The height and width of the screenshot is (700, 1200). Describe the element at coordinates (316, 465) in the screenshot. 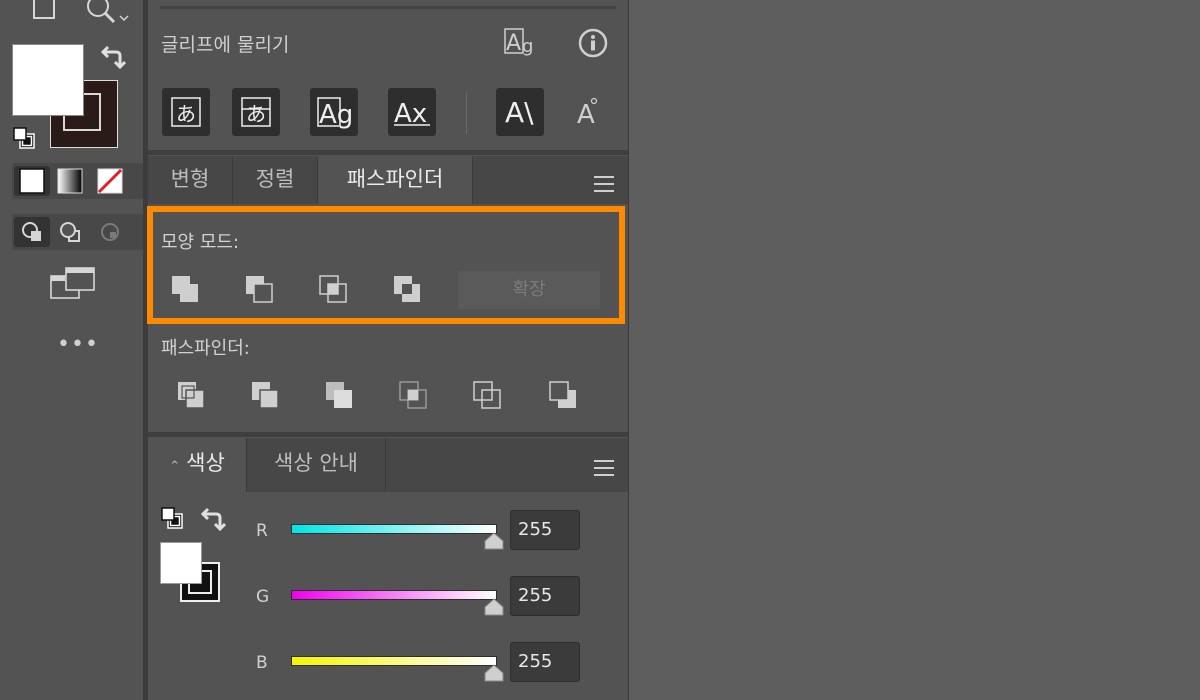

I see `tab-color-guide: 색상 안내` at that location.